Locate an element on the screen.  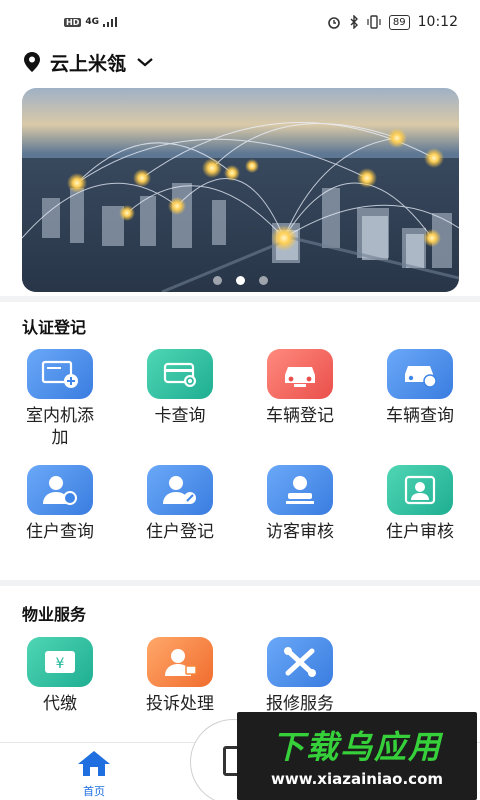
indoor-unit-icon is located at coordinates (60, 374).